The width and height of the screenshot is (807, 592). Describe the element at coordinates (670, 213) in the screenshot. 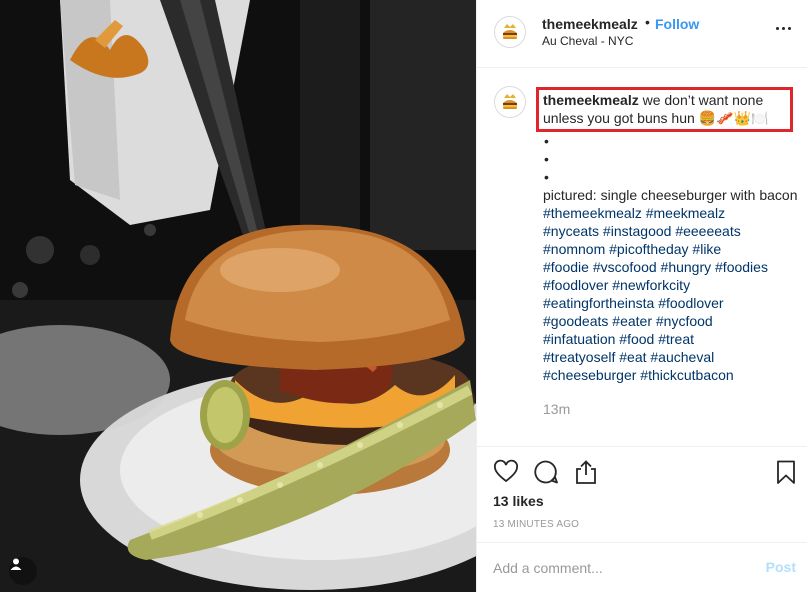

I see `hashtag-line: #themeekmealz #meekmealz` at that location.